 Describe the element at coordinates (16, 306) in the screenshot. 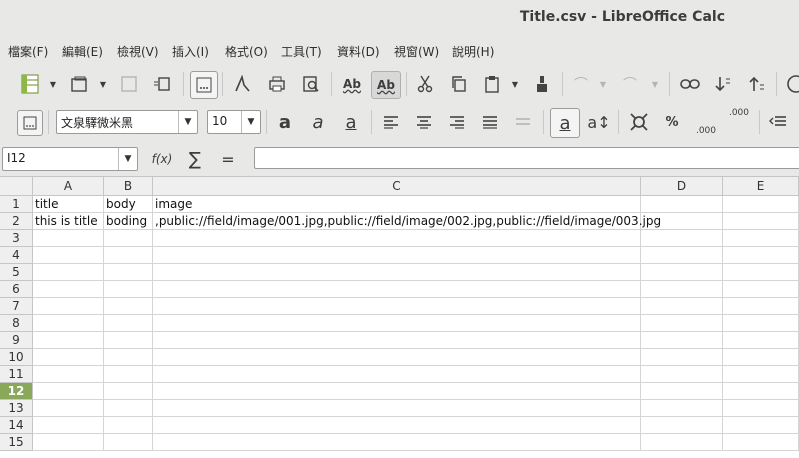

I see `row-header-7: 7` at that location.